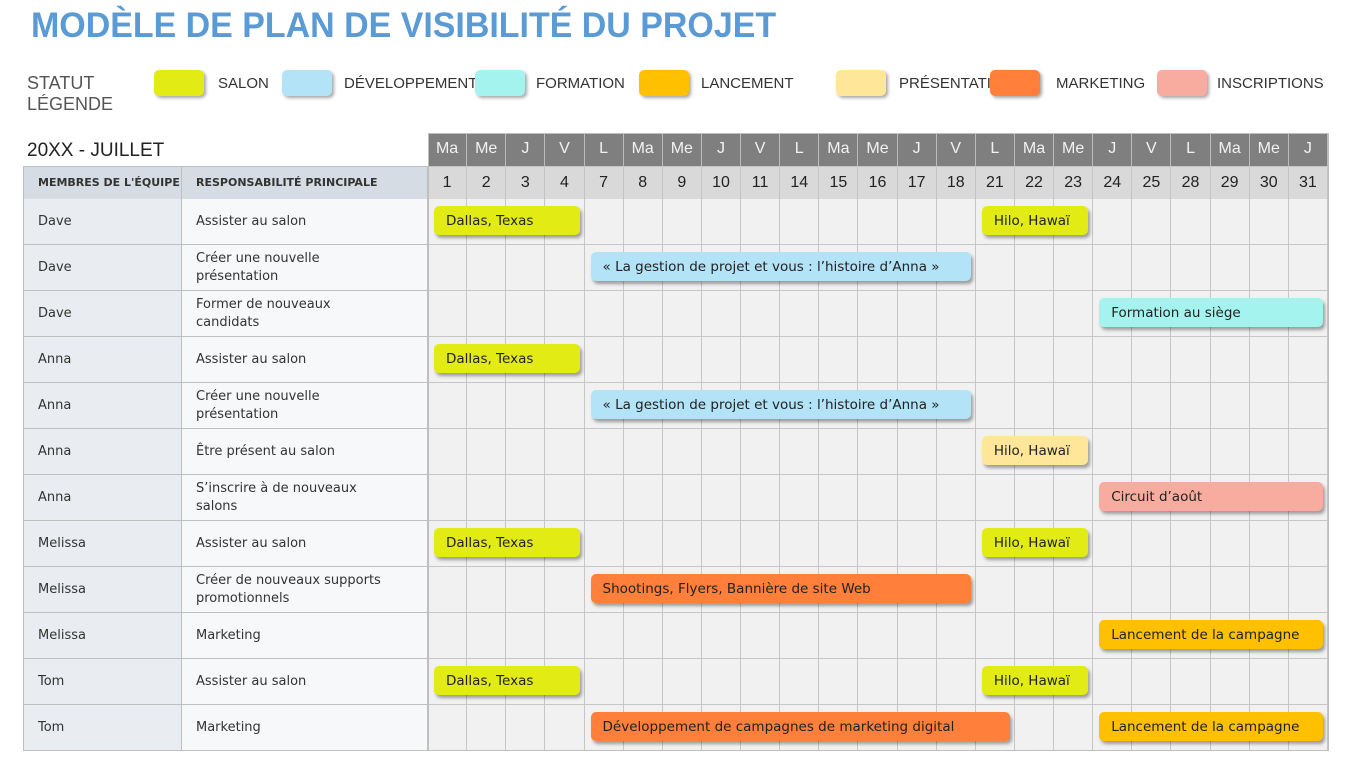 This screenshot has height=773, width=1355. What do you see at coordinates (780, 588) in the screenshot?
I see `task-bar-marketing: Shootings, Flyers, Bannière de site Web` at bounding box center [780, 588].